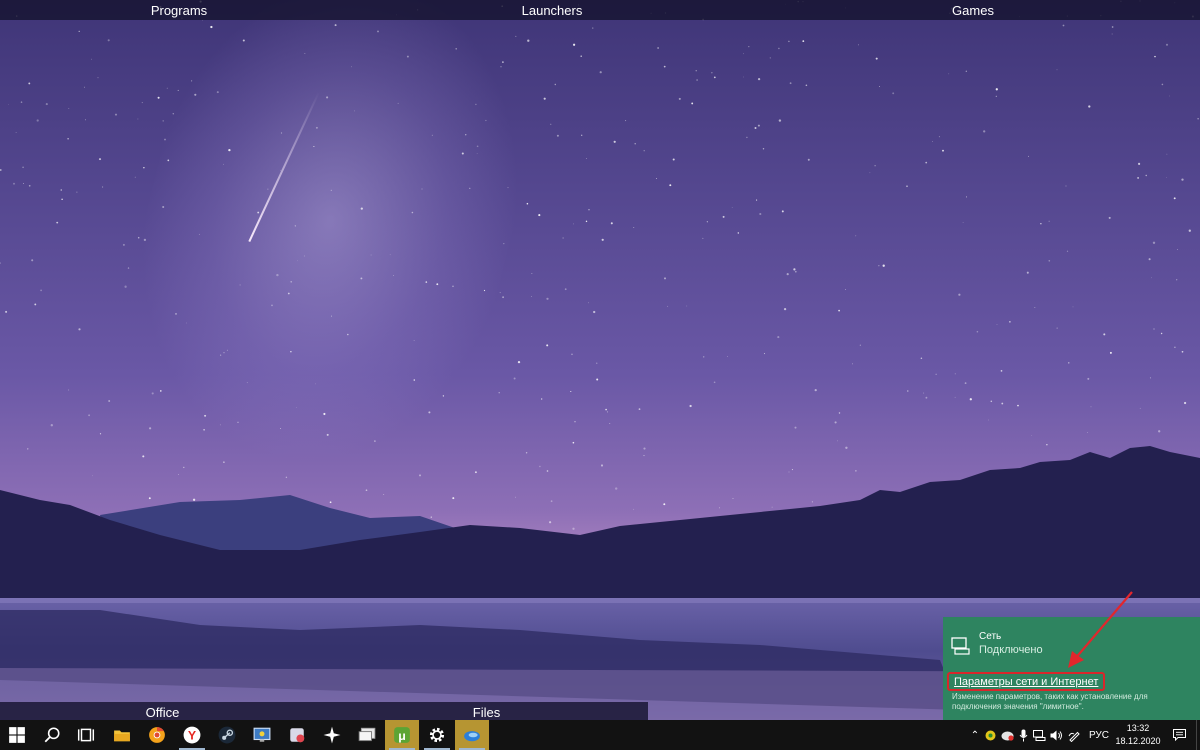 This screenshot has height=750, width=1200. I want to click on taskbar-clock: 13:32 18.12.2020, so click(1138, 735).